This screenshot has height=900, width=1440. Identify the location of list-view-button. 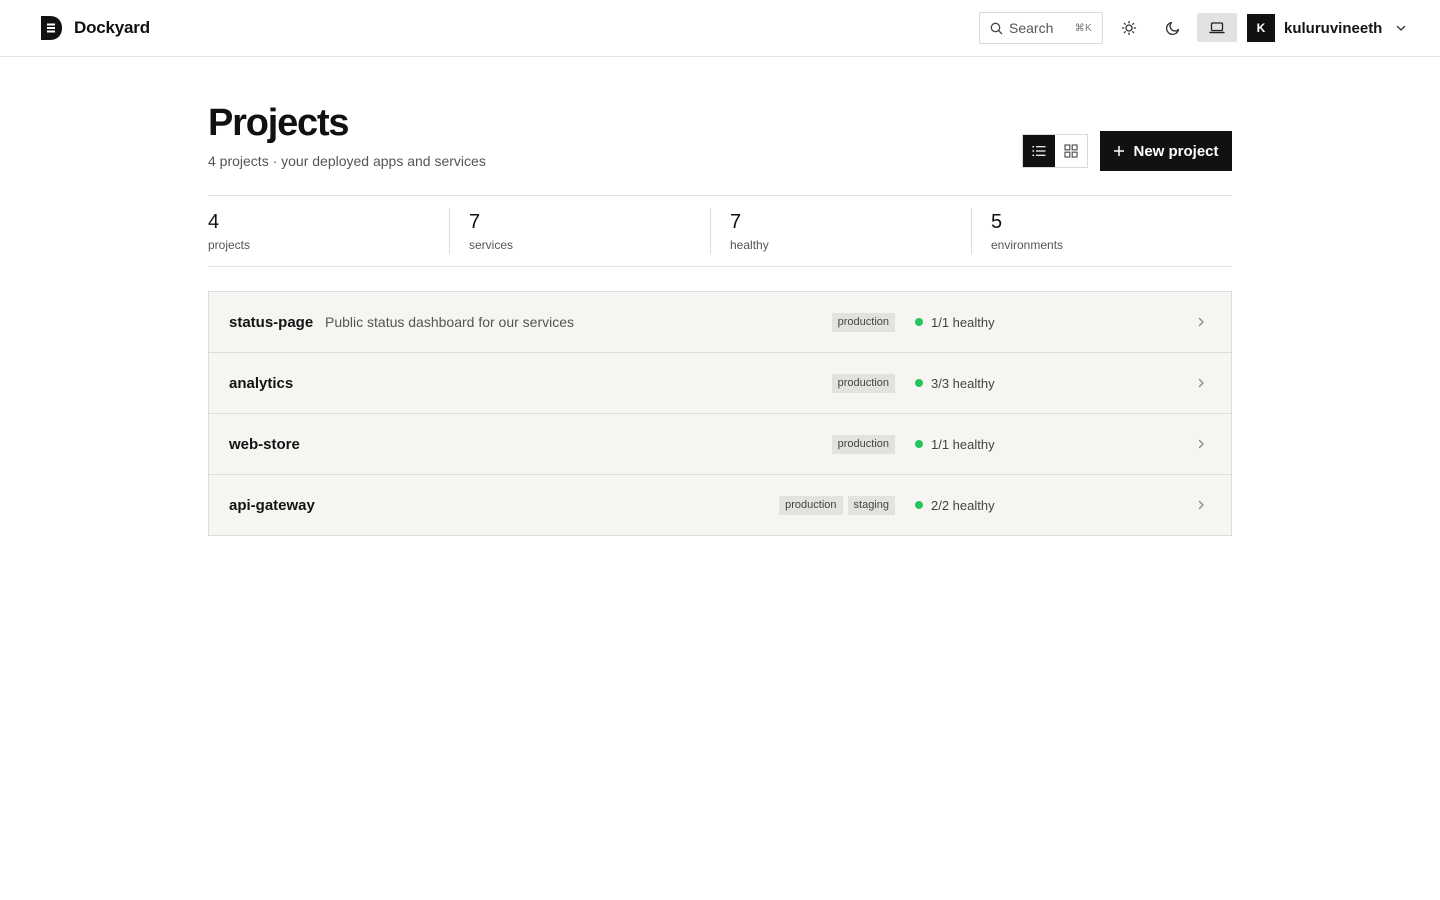
(1039, 151).